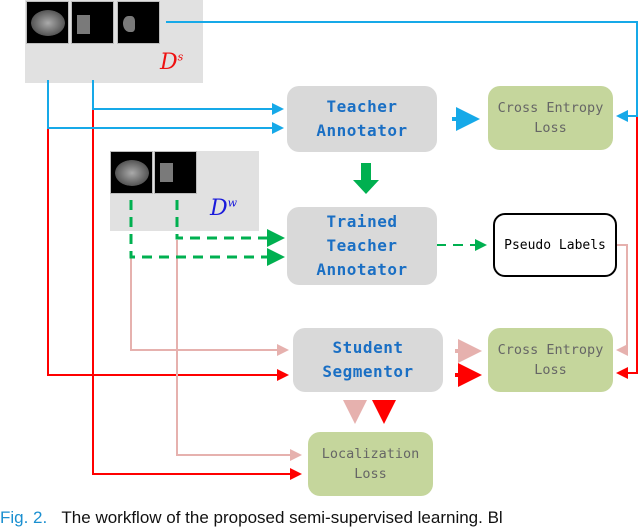 This screenshot has width=640, height=528. Describe the element at coordinates (368, 347) in the screenshot. I see `node-label: Student` at that location.